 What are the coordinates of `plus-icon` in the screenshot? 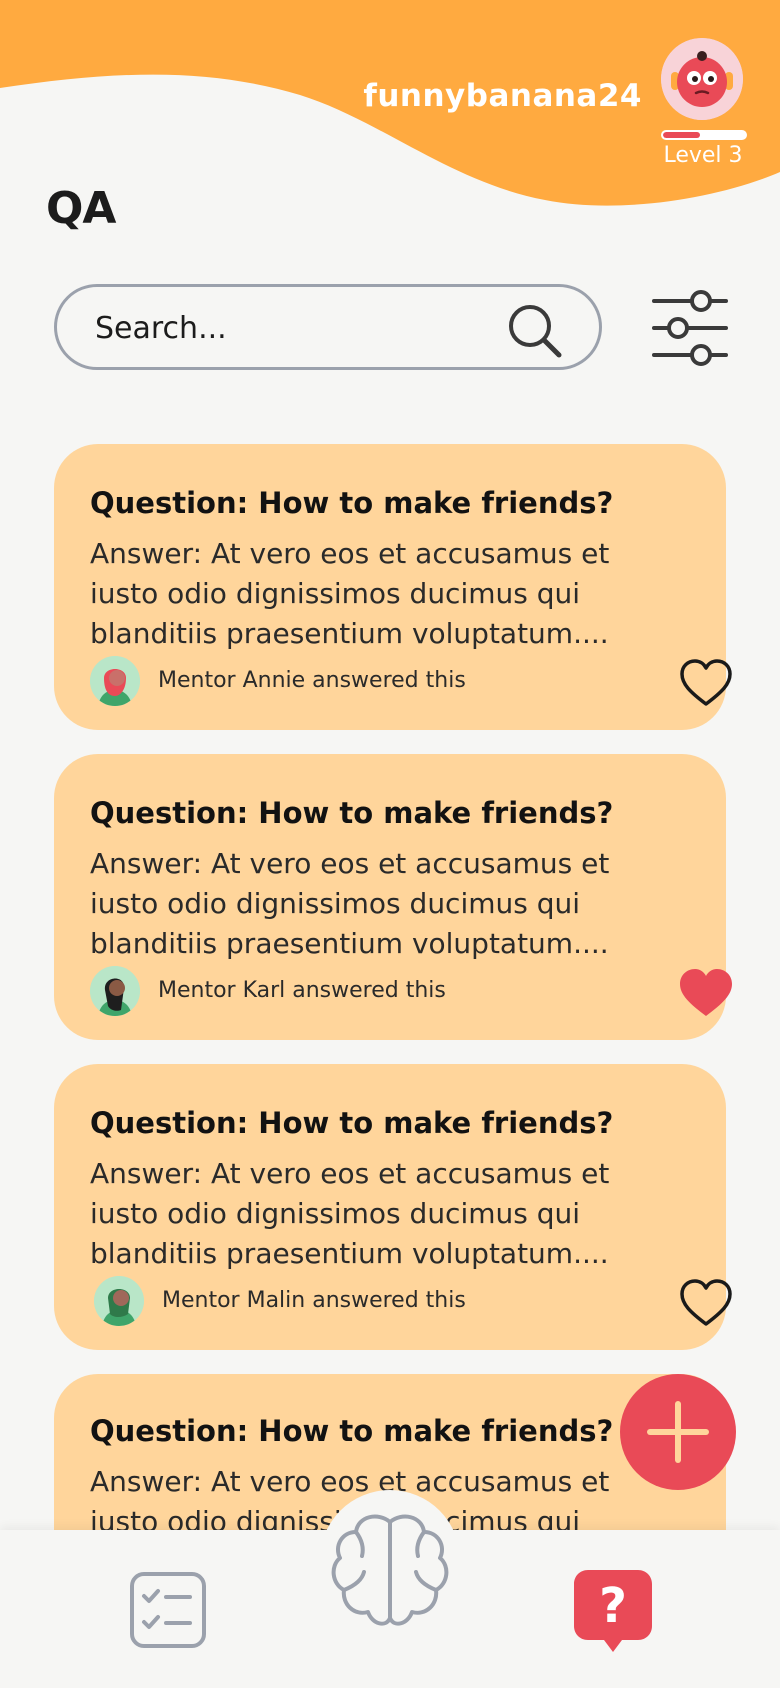 It's located at (678, 1432).